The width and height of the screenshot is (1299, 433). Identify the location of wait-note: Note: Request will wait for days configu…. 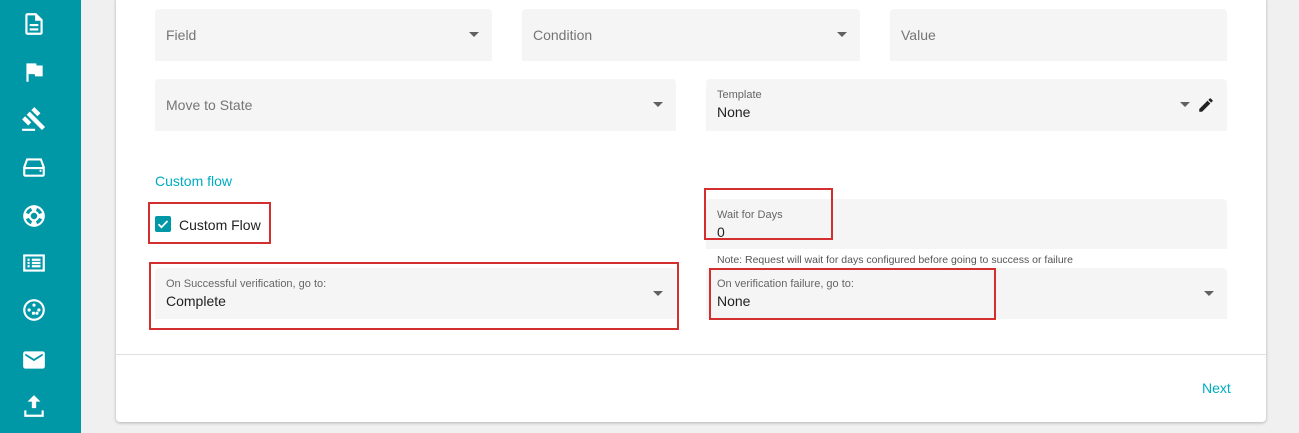
(895, 260).